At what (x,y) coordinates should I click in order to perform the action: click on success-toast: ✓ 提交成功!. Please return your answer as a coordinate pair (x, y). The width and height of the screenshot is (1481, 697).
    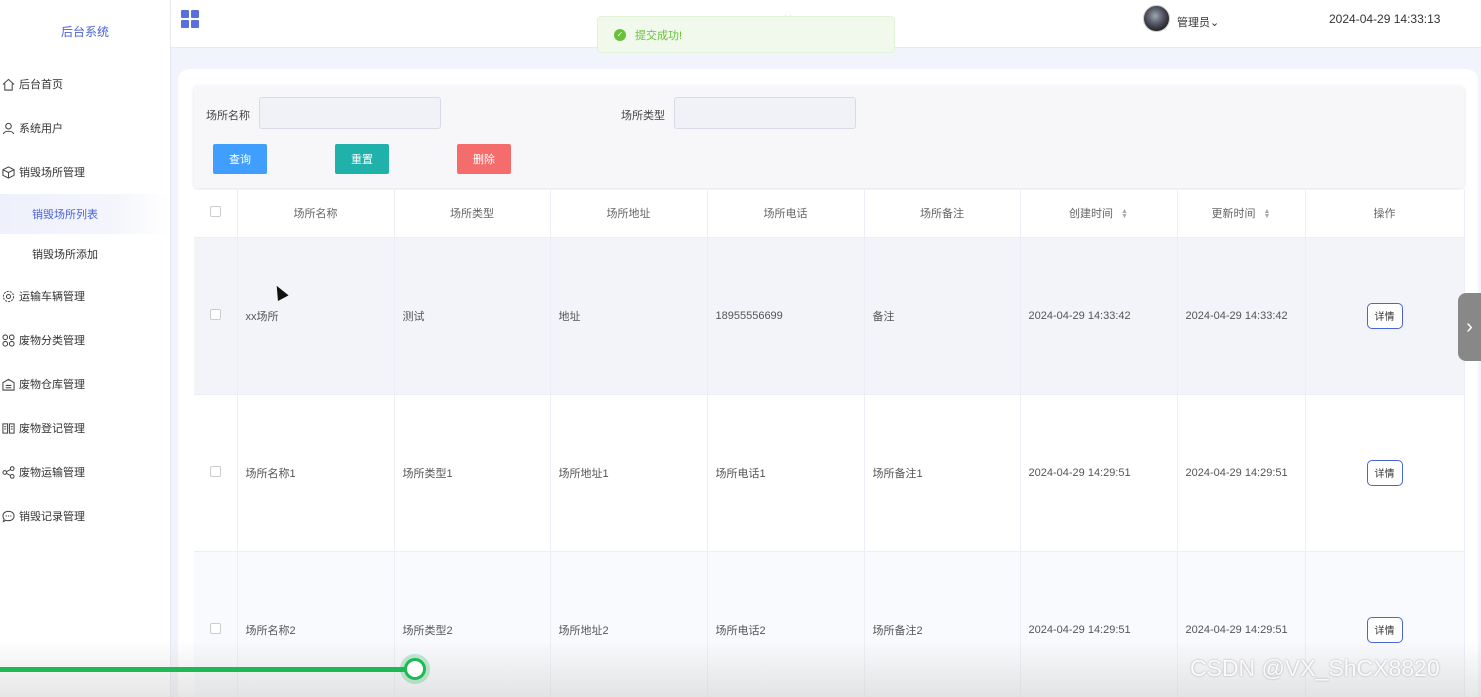
    Looking at the image, I should click on (746, 34).